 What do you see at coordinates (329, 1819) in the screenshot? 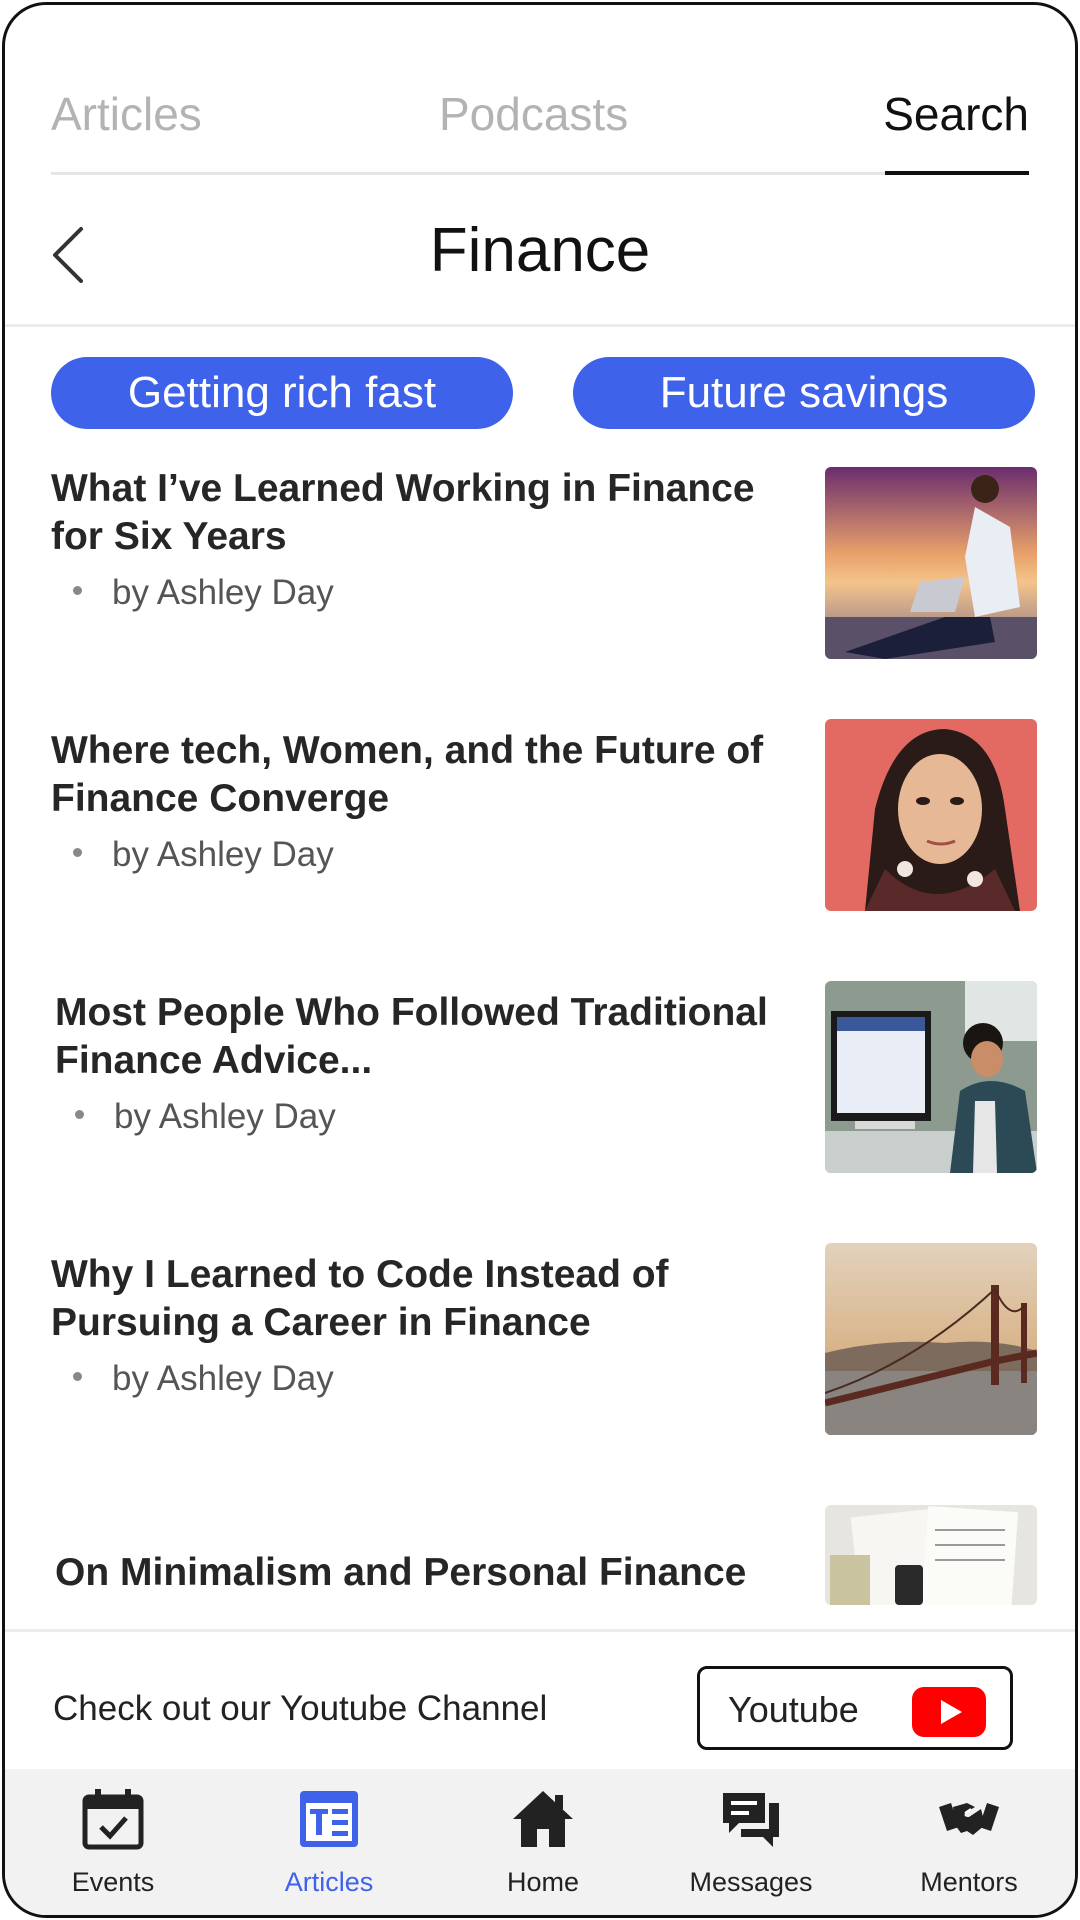
I see `article-icon` at bounding box center [329, 1819].